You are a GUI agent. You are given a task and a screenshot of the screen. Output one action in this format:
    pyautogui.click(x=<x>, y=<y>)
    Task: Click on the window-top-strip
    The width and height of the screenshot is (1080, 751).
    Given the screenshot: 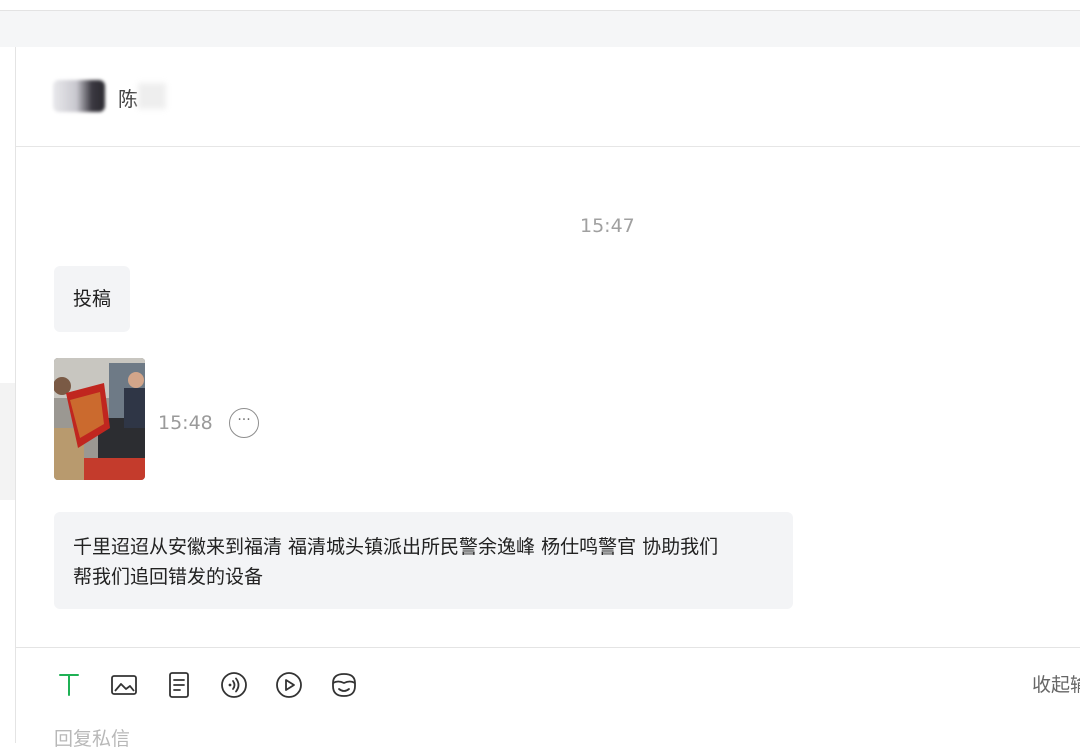 What is the action you would take?
    pyautogui.click(x=540, y=5)
    